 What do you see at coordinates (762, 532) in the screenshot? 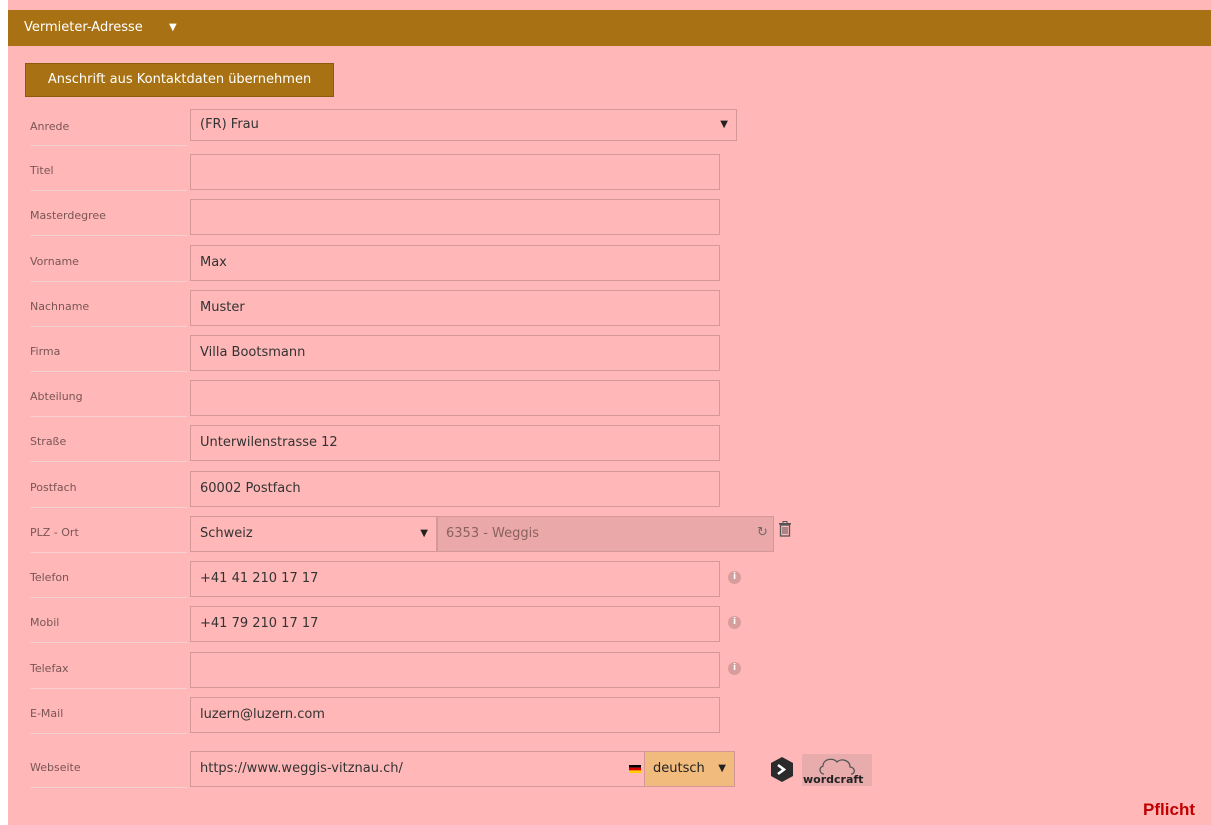
I see `refresh-icon: ↻` at bounding box center [762, 532].